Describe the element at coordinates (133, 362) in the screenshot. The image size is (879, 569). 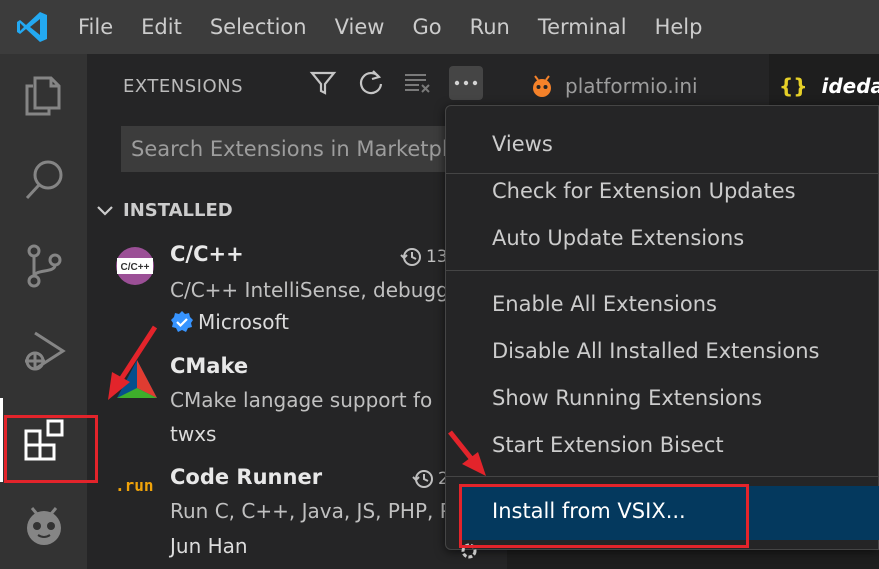
I see `annotation-arrow-extensions` at that location.